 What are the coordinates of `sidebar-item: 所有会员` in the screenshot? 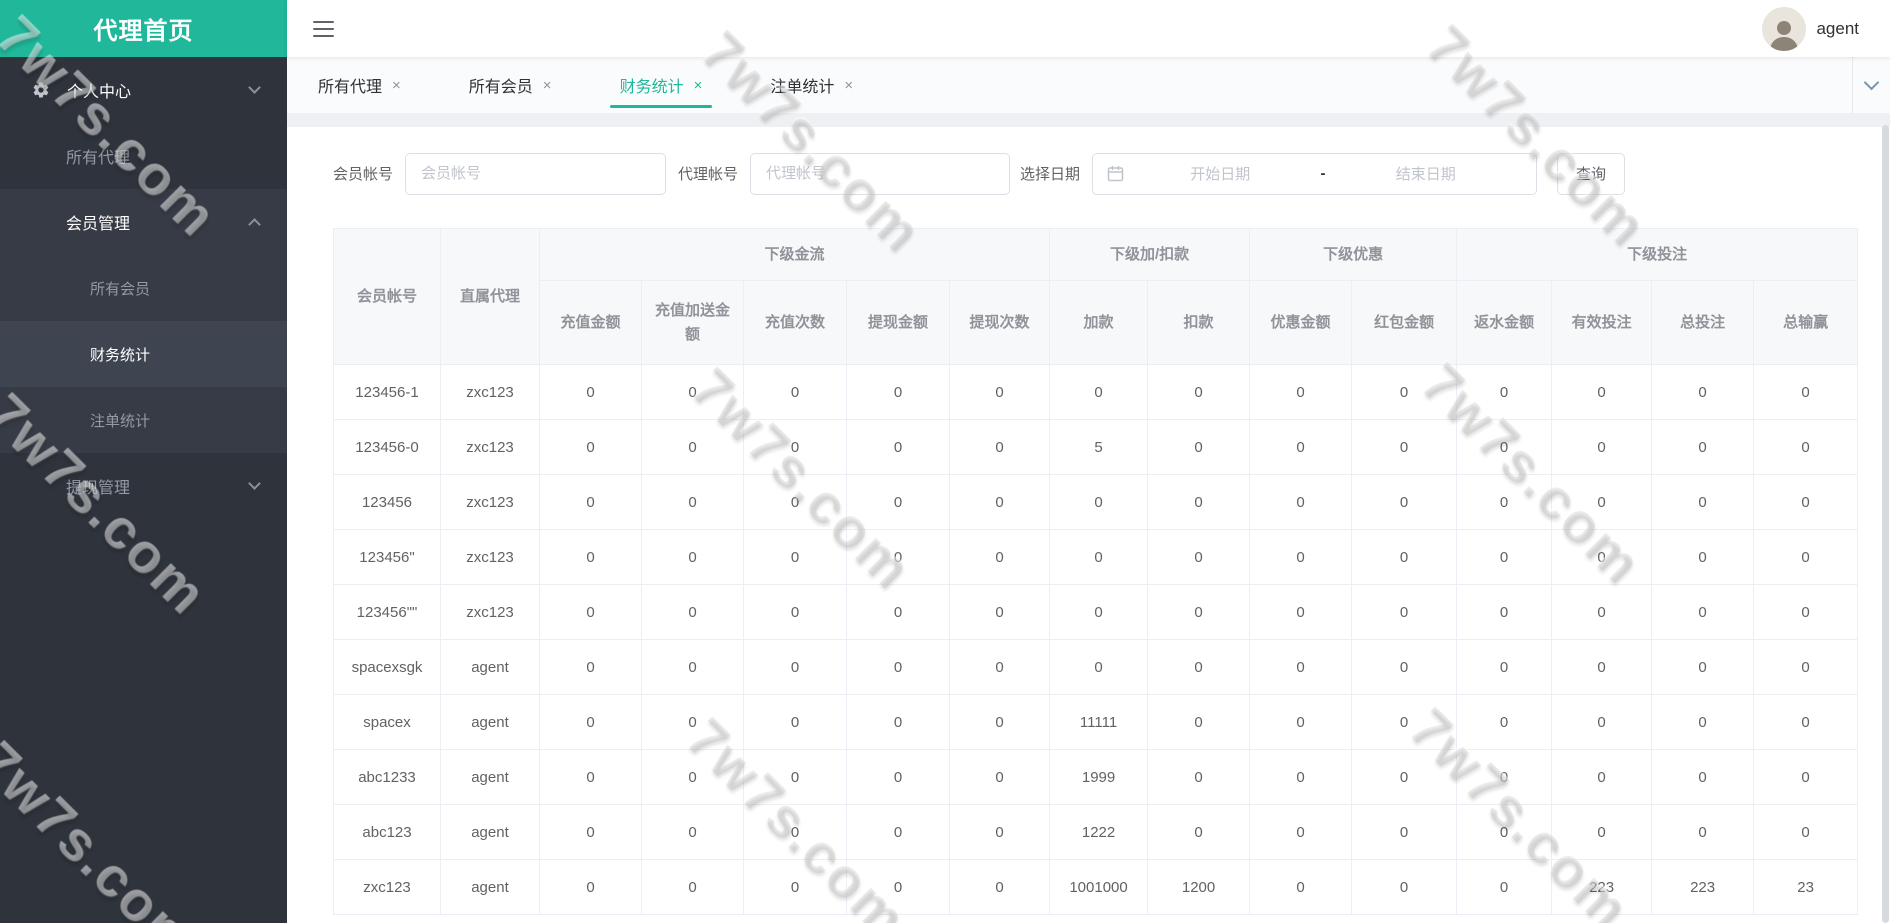 It's located at (143, 288).